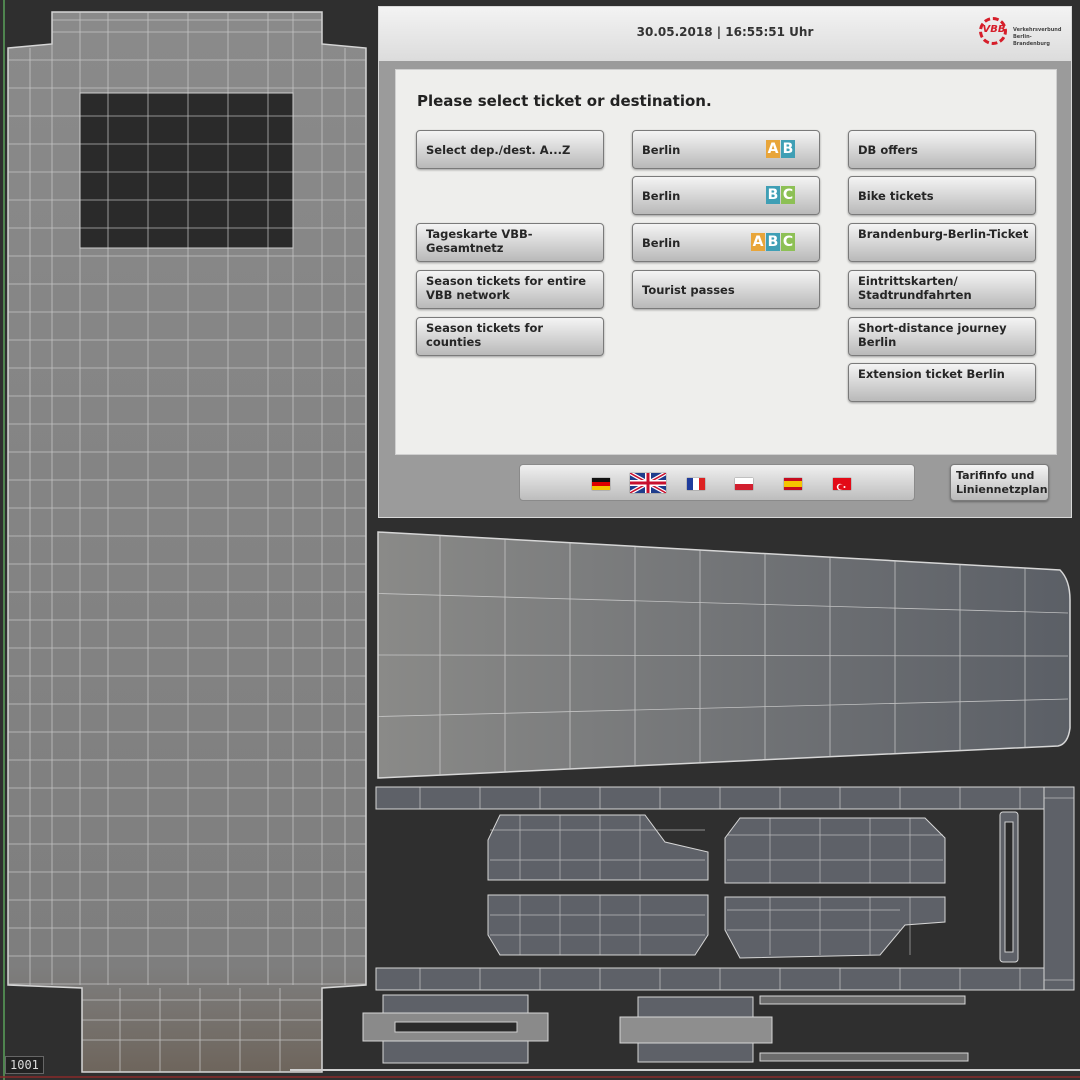 The image size is (1080, 1080). What do you see at coordinates (1019, 35) in the screenshot?
I see `vbb-logo: VBB Verkehrsverbund Berlin-Brandenburg` at bounding box center [1019, 35].